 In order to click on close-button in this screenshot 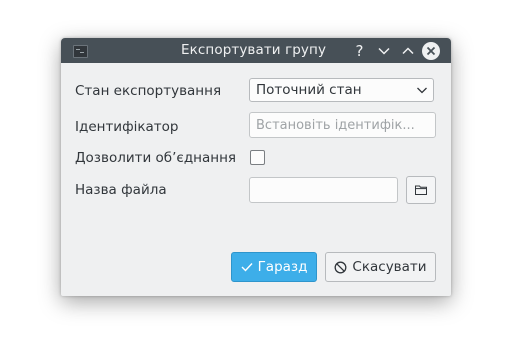, I will do `click(431, 51)`.